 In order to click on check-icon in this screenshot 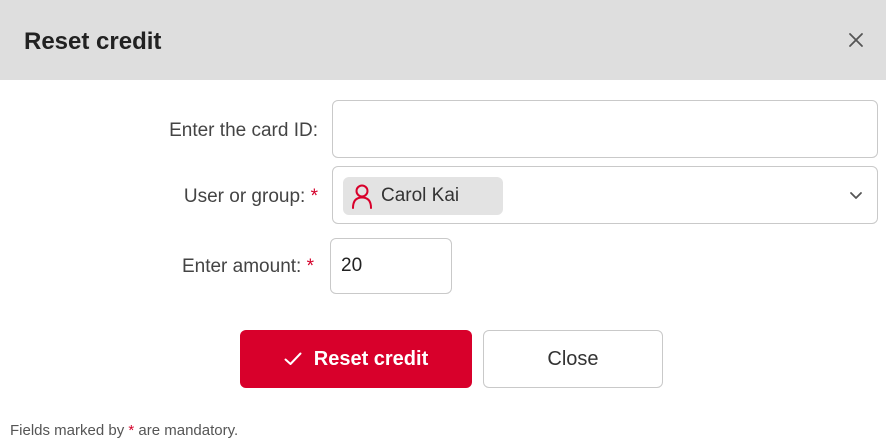, I will do `click(293, 358)`.